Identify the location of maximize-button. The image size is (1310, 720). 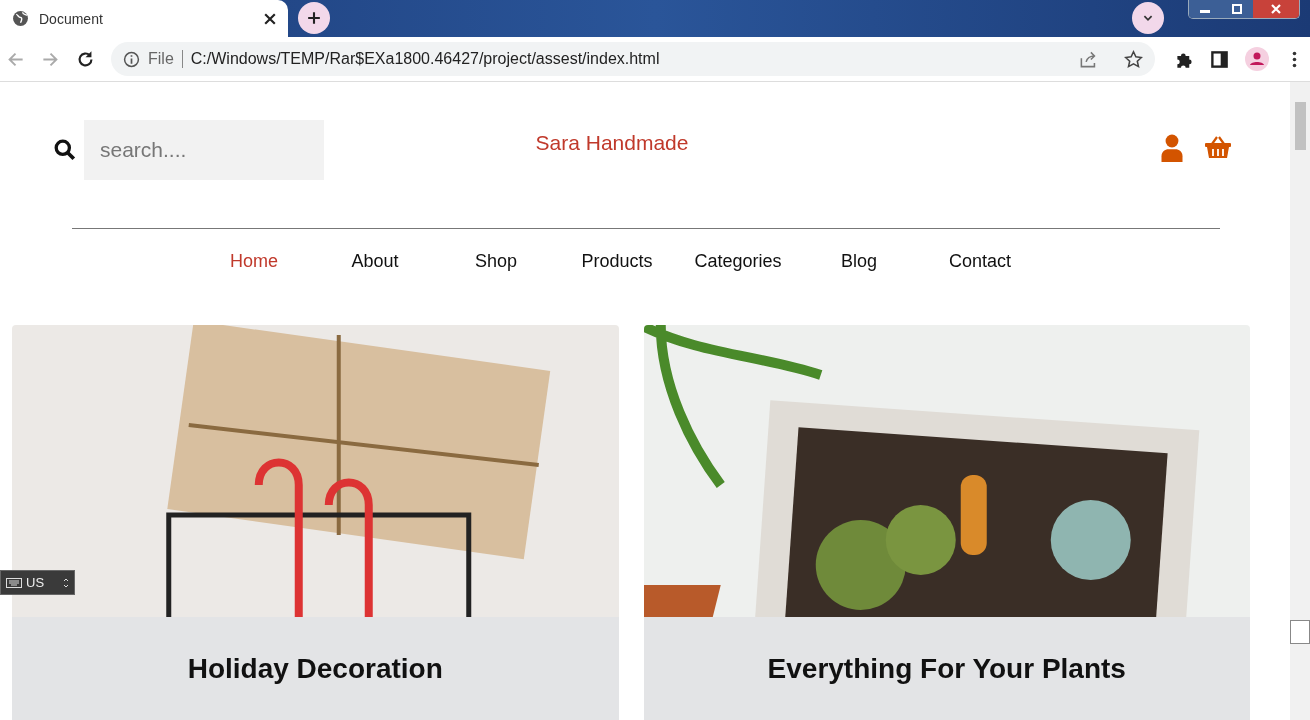
(1237, 9).